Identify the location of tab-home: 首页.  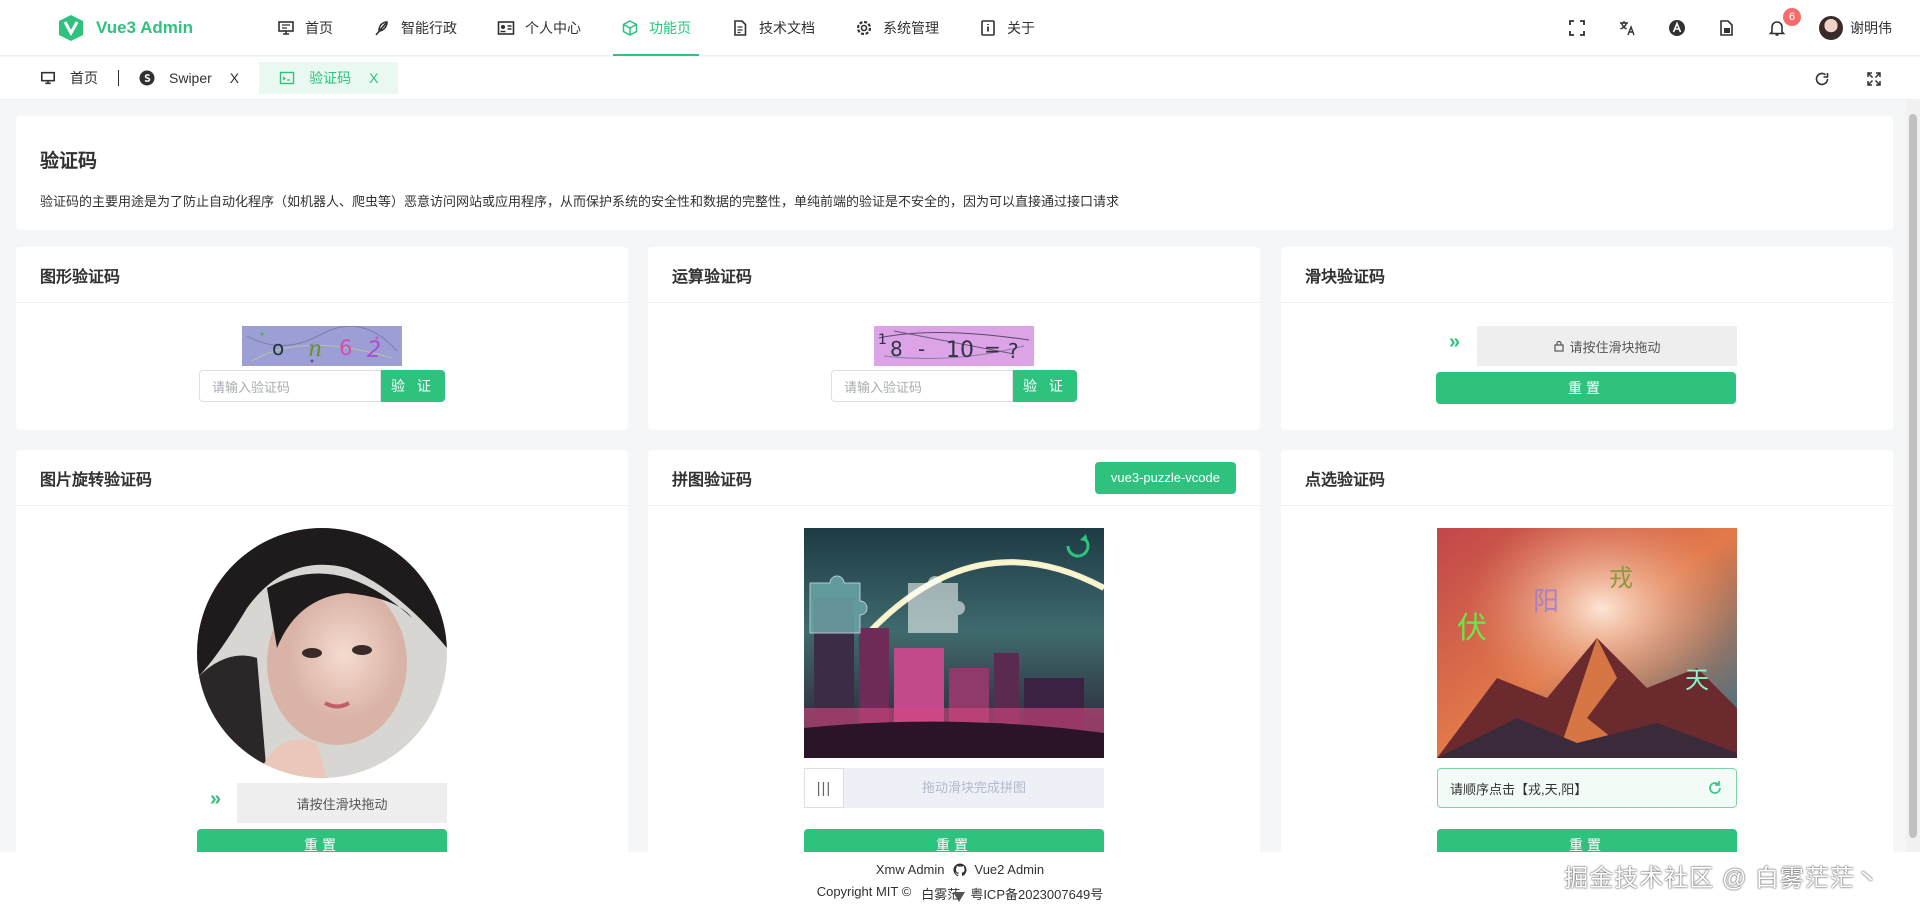
(69, 78).